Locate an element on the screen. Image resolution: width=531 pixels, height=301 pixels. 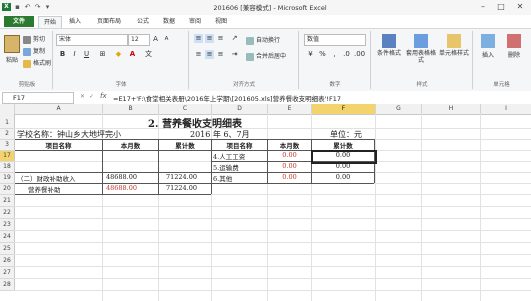
currency-icon: ¥ is located at coordinates (310, 54).